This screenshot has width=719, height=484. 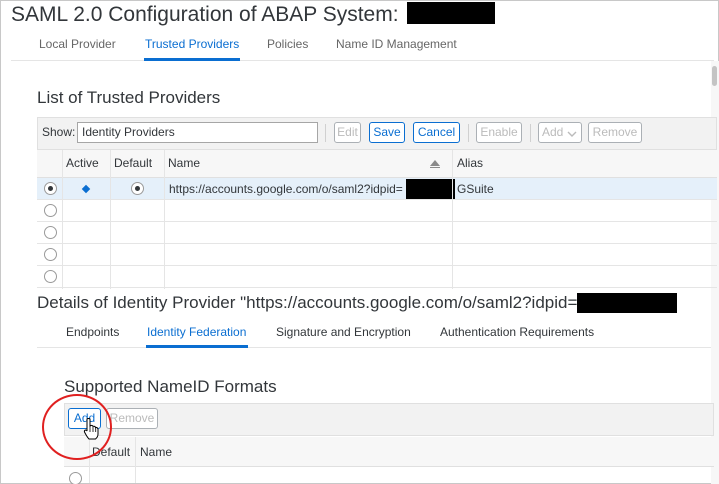 I want to click on nameid-table-header: Default Name, so click(x=389, y=452).